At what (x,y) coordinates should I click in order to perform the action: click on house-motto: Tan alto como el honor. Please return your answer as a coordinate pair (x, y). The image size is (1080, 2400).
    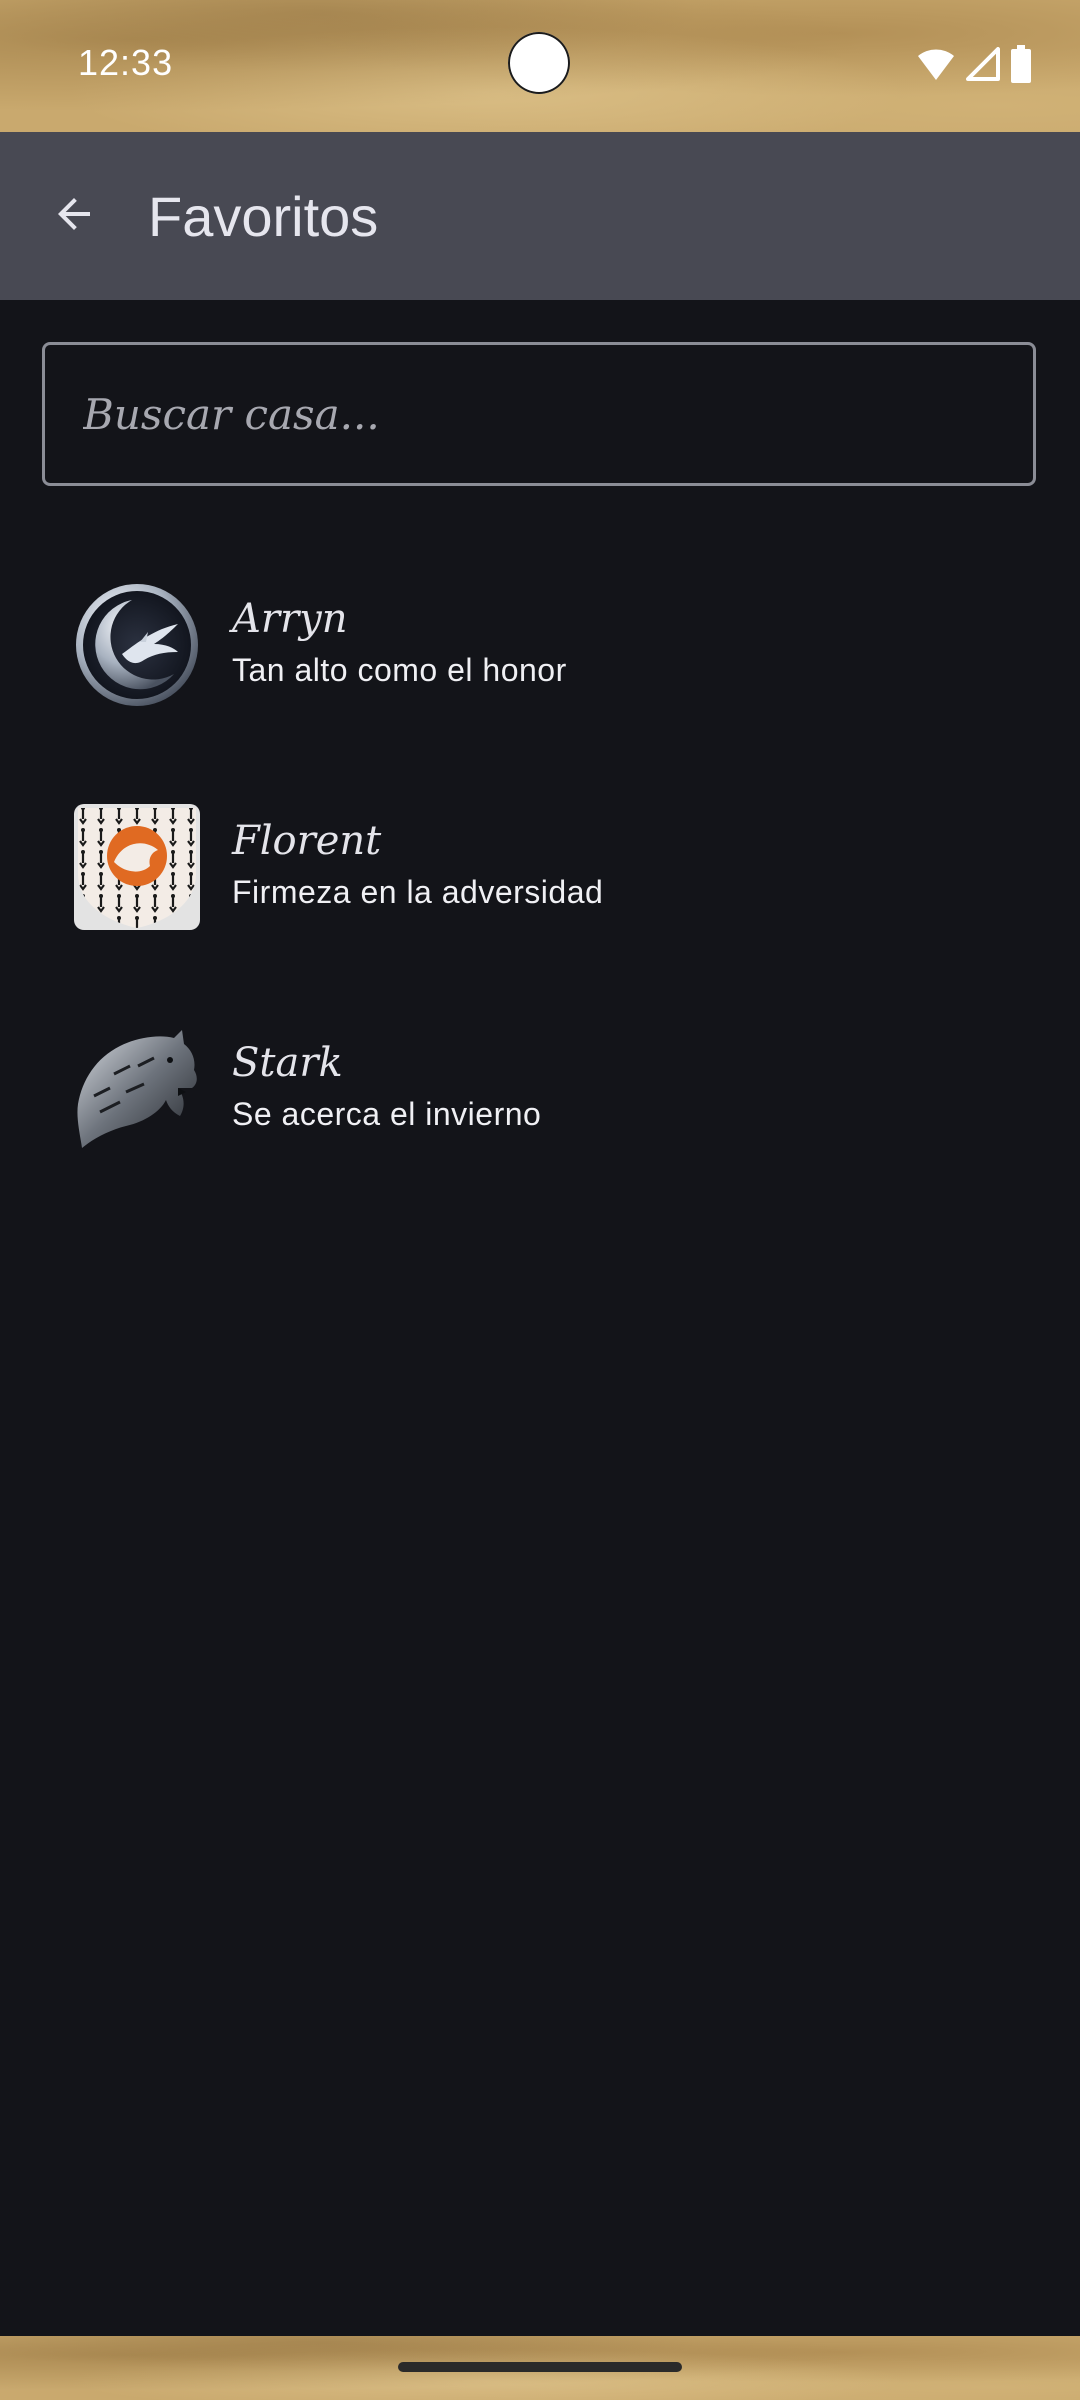
    Looking at the image, I should click on (399, 670).